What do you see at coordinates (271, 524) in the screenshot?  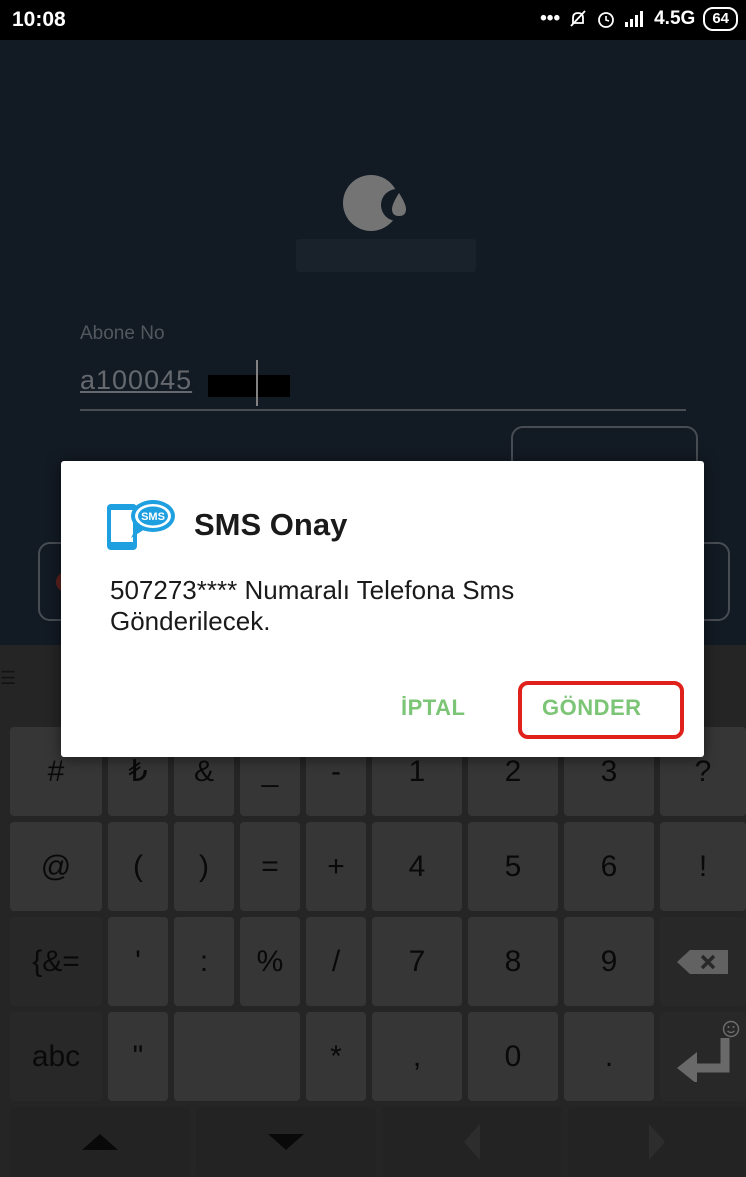 I see `dialog-title: SMS Onay` at bounding box center [271, 524].